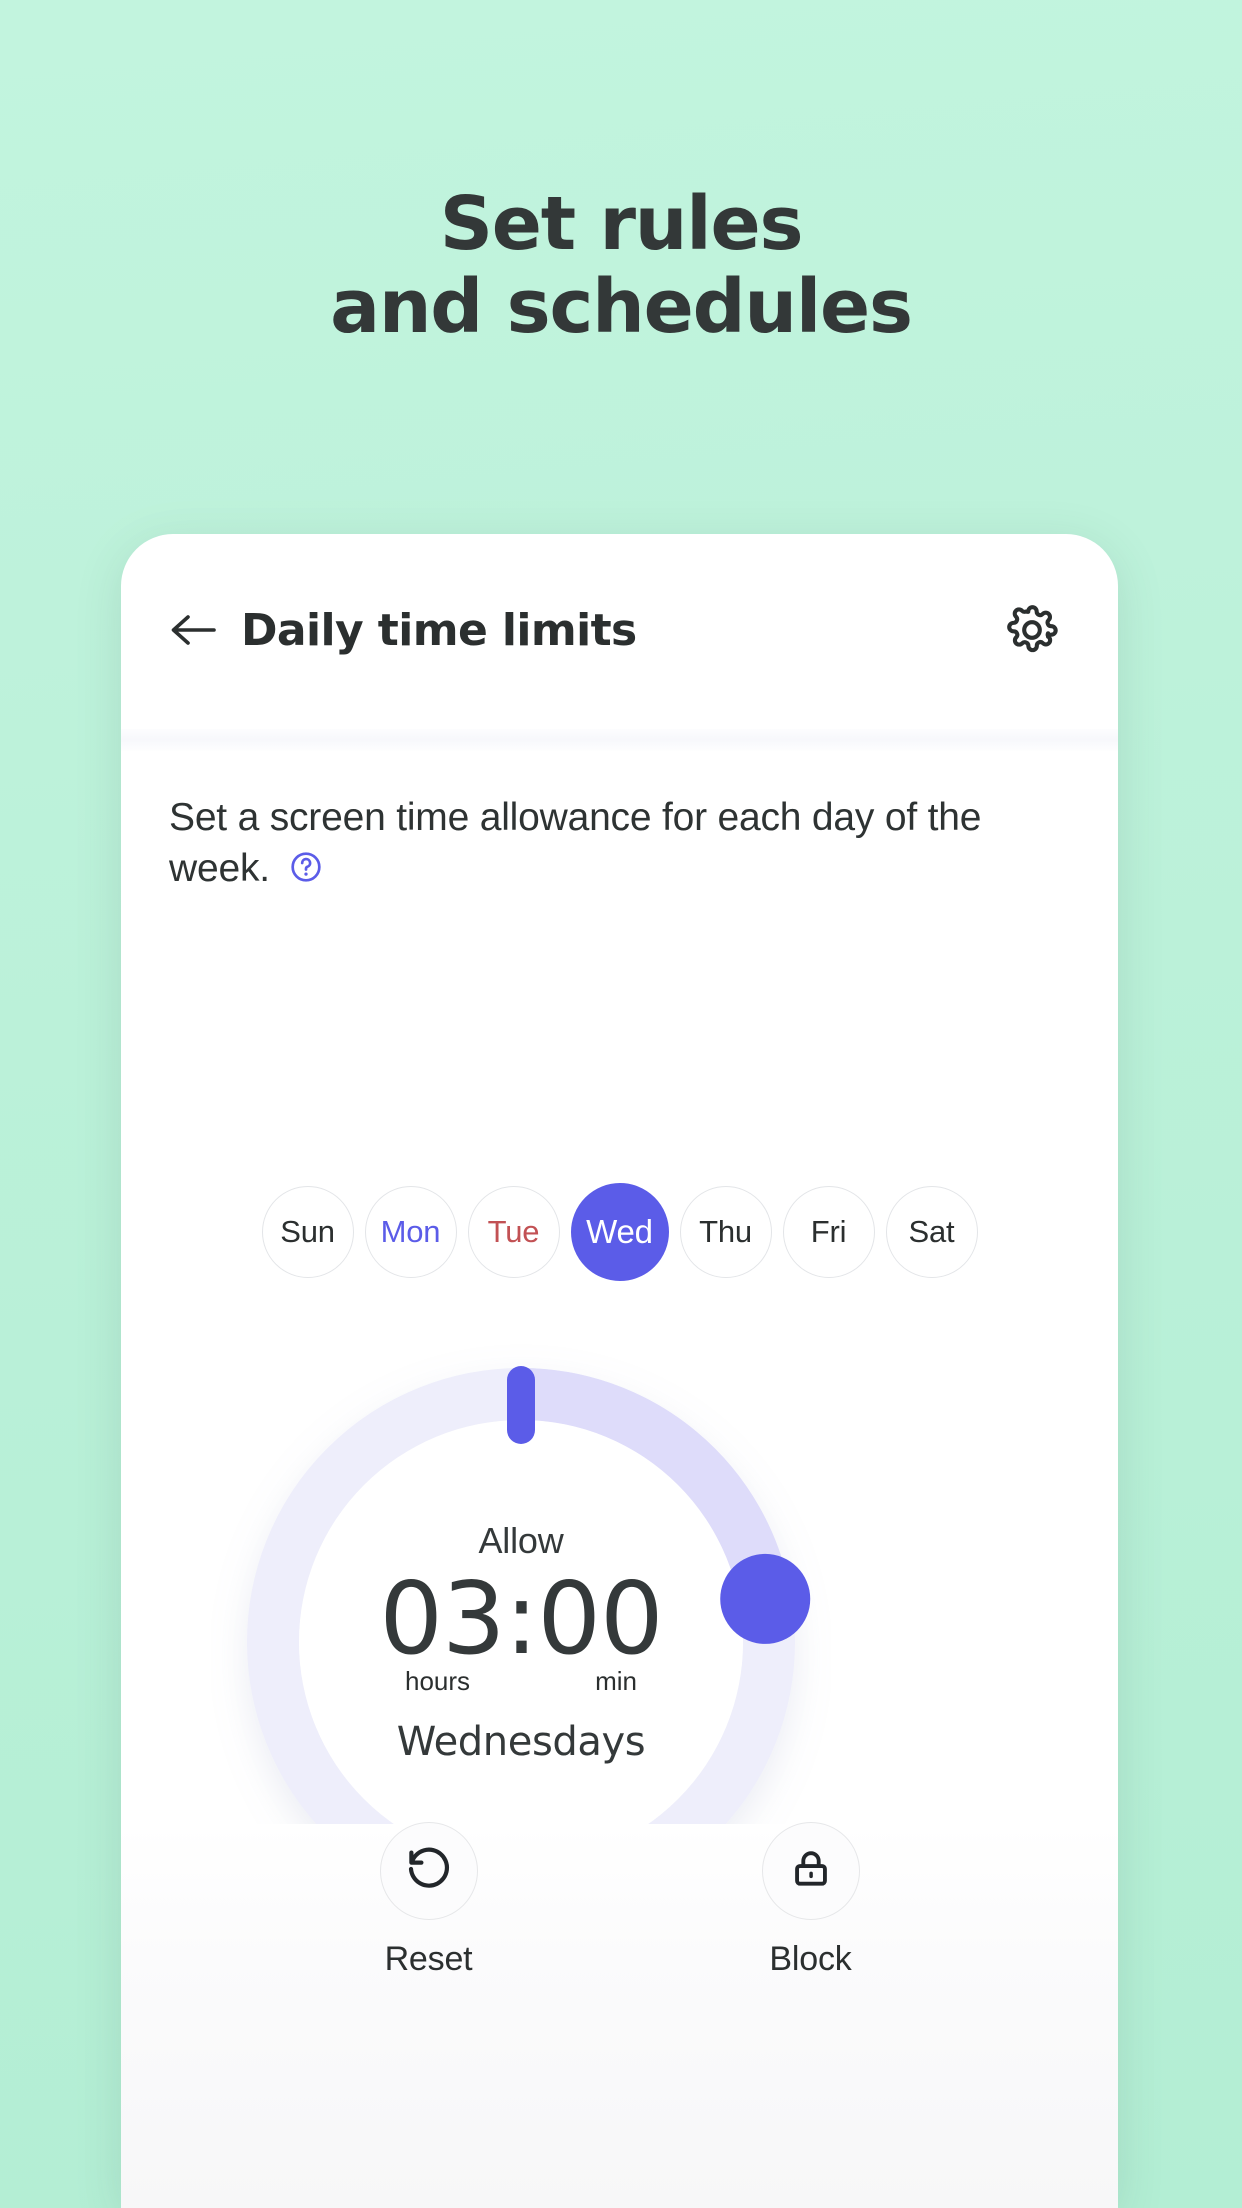  Describe the element at coordinates (521, 1642) in the screenshot. I see `dial-face` at that location.